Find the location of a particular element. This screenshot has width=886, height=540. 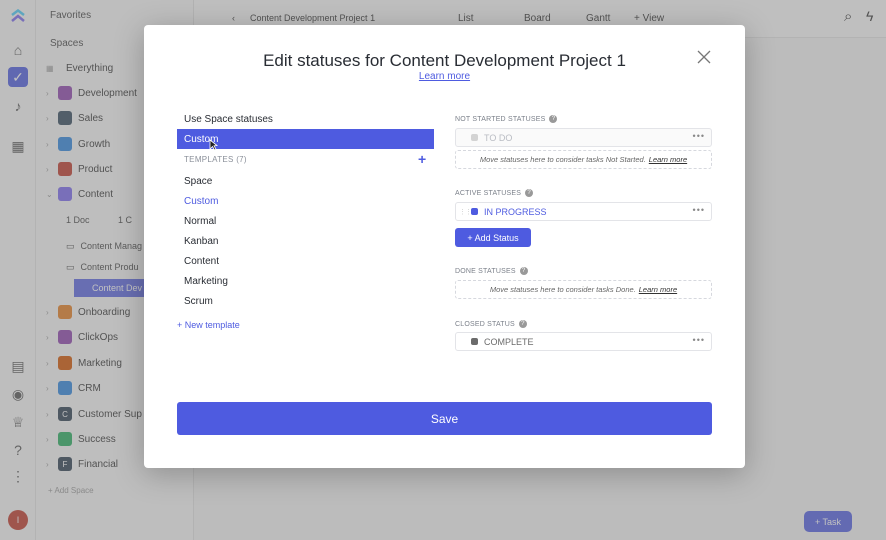

drag-handle-icon: ⋮⋮ is located at coordinates (465, 212).